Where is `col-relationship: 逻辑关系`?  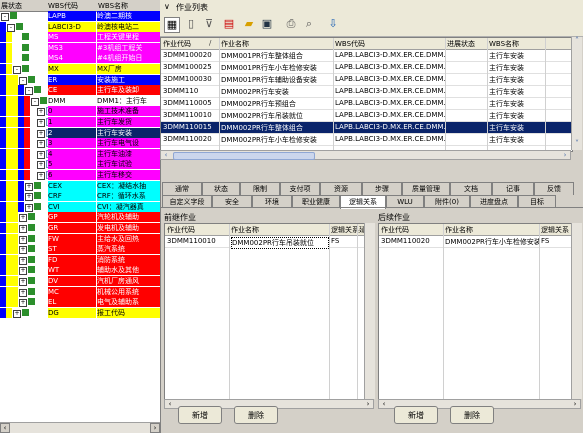
col-relationship: 逻辑关系 is located at coordinates (555, 230).